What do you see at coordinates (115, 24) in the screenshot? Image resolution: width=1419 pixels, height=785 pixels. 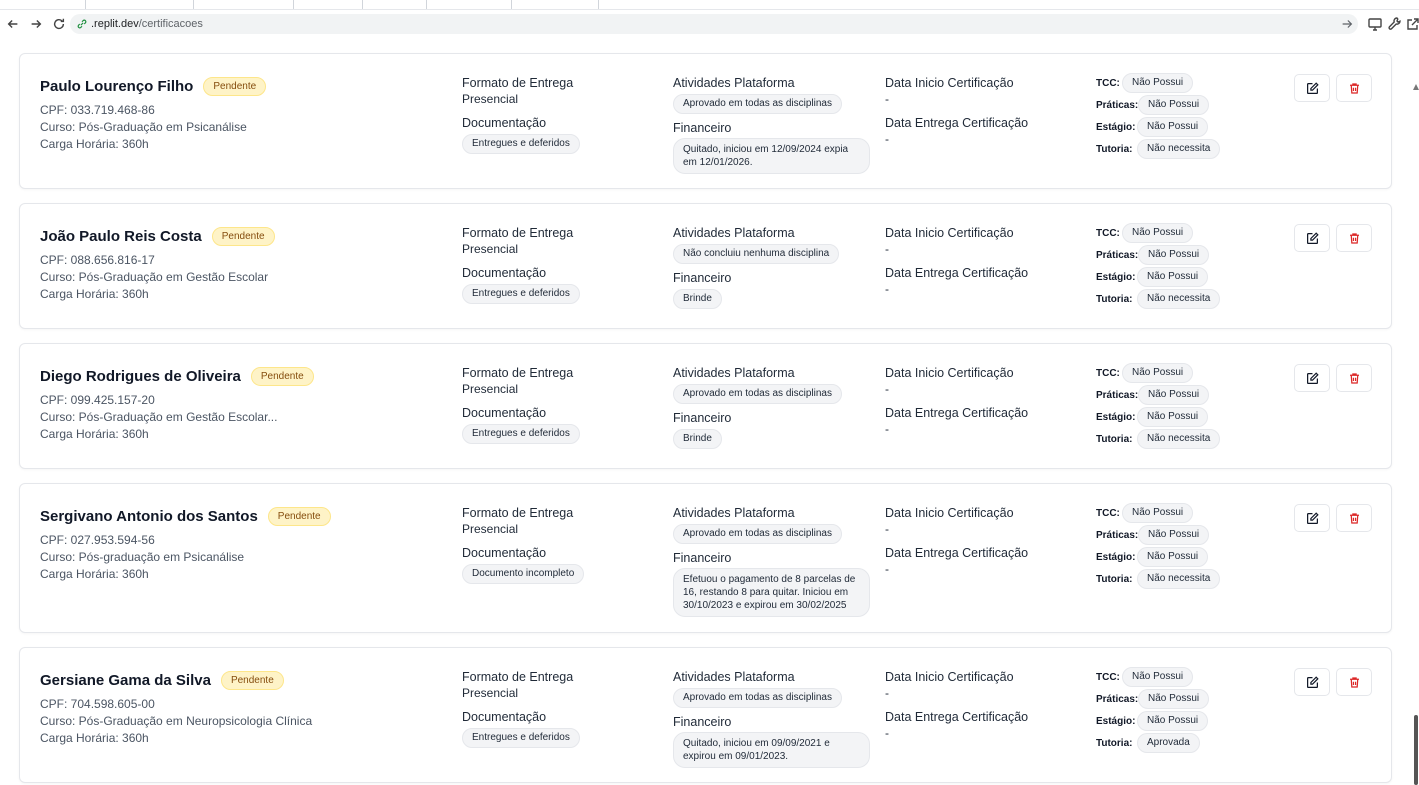 I see `url-host: .replit.dev` at bounding box center [115, 24].